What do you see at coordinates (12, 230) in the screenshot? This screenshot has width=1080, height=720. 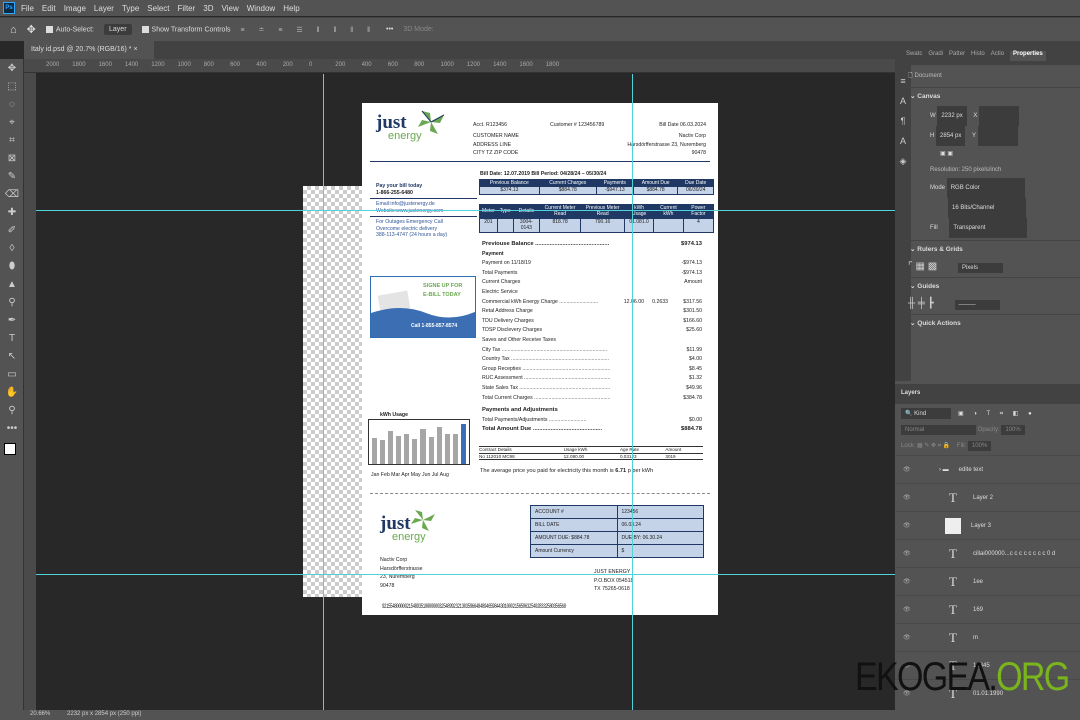 I see `tool-icon: ✐` at bounding box center [12, 230].